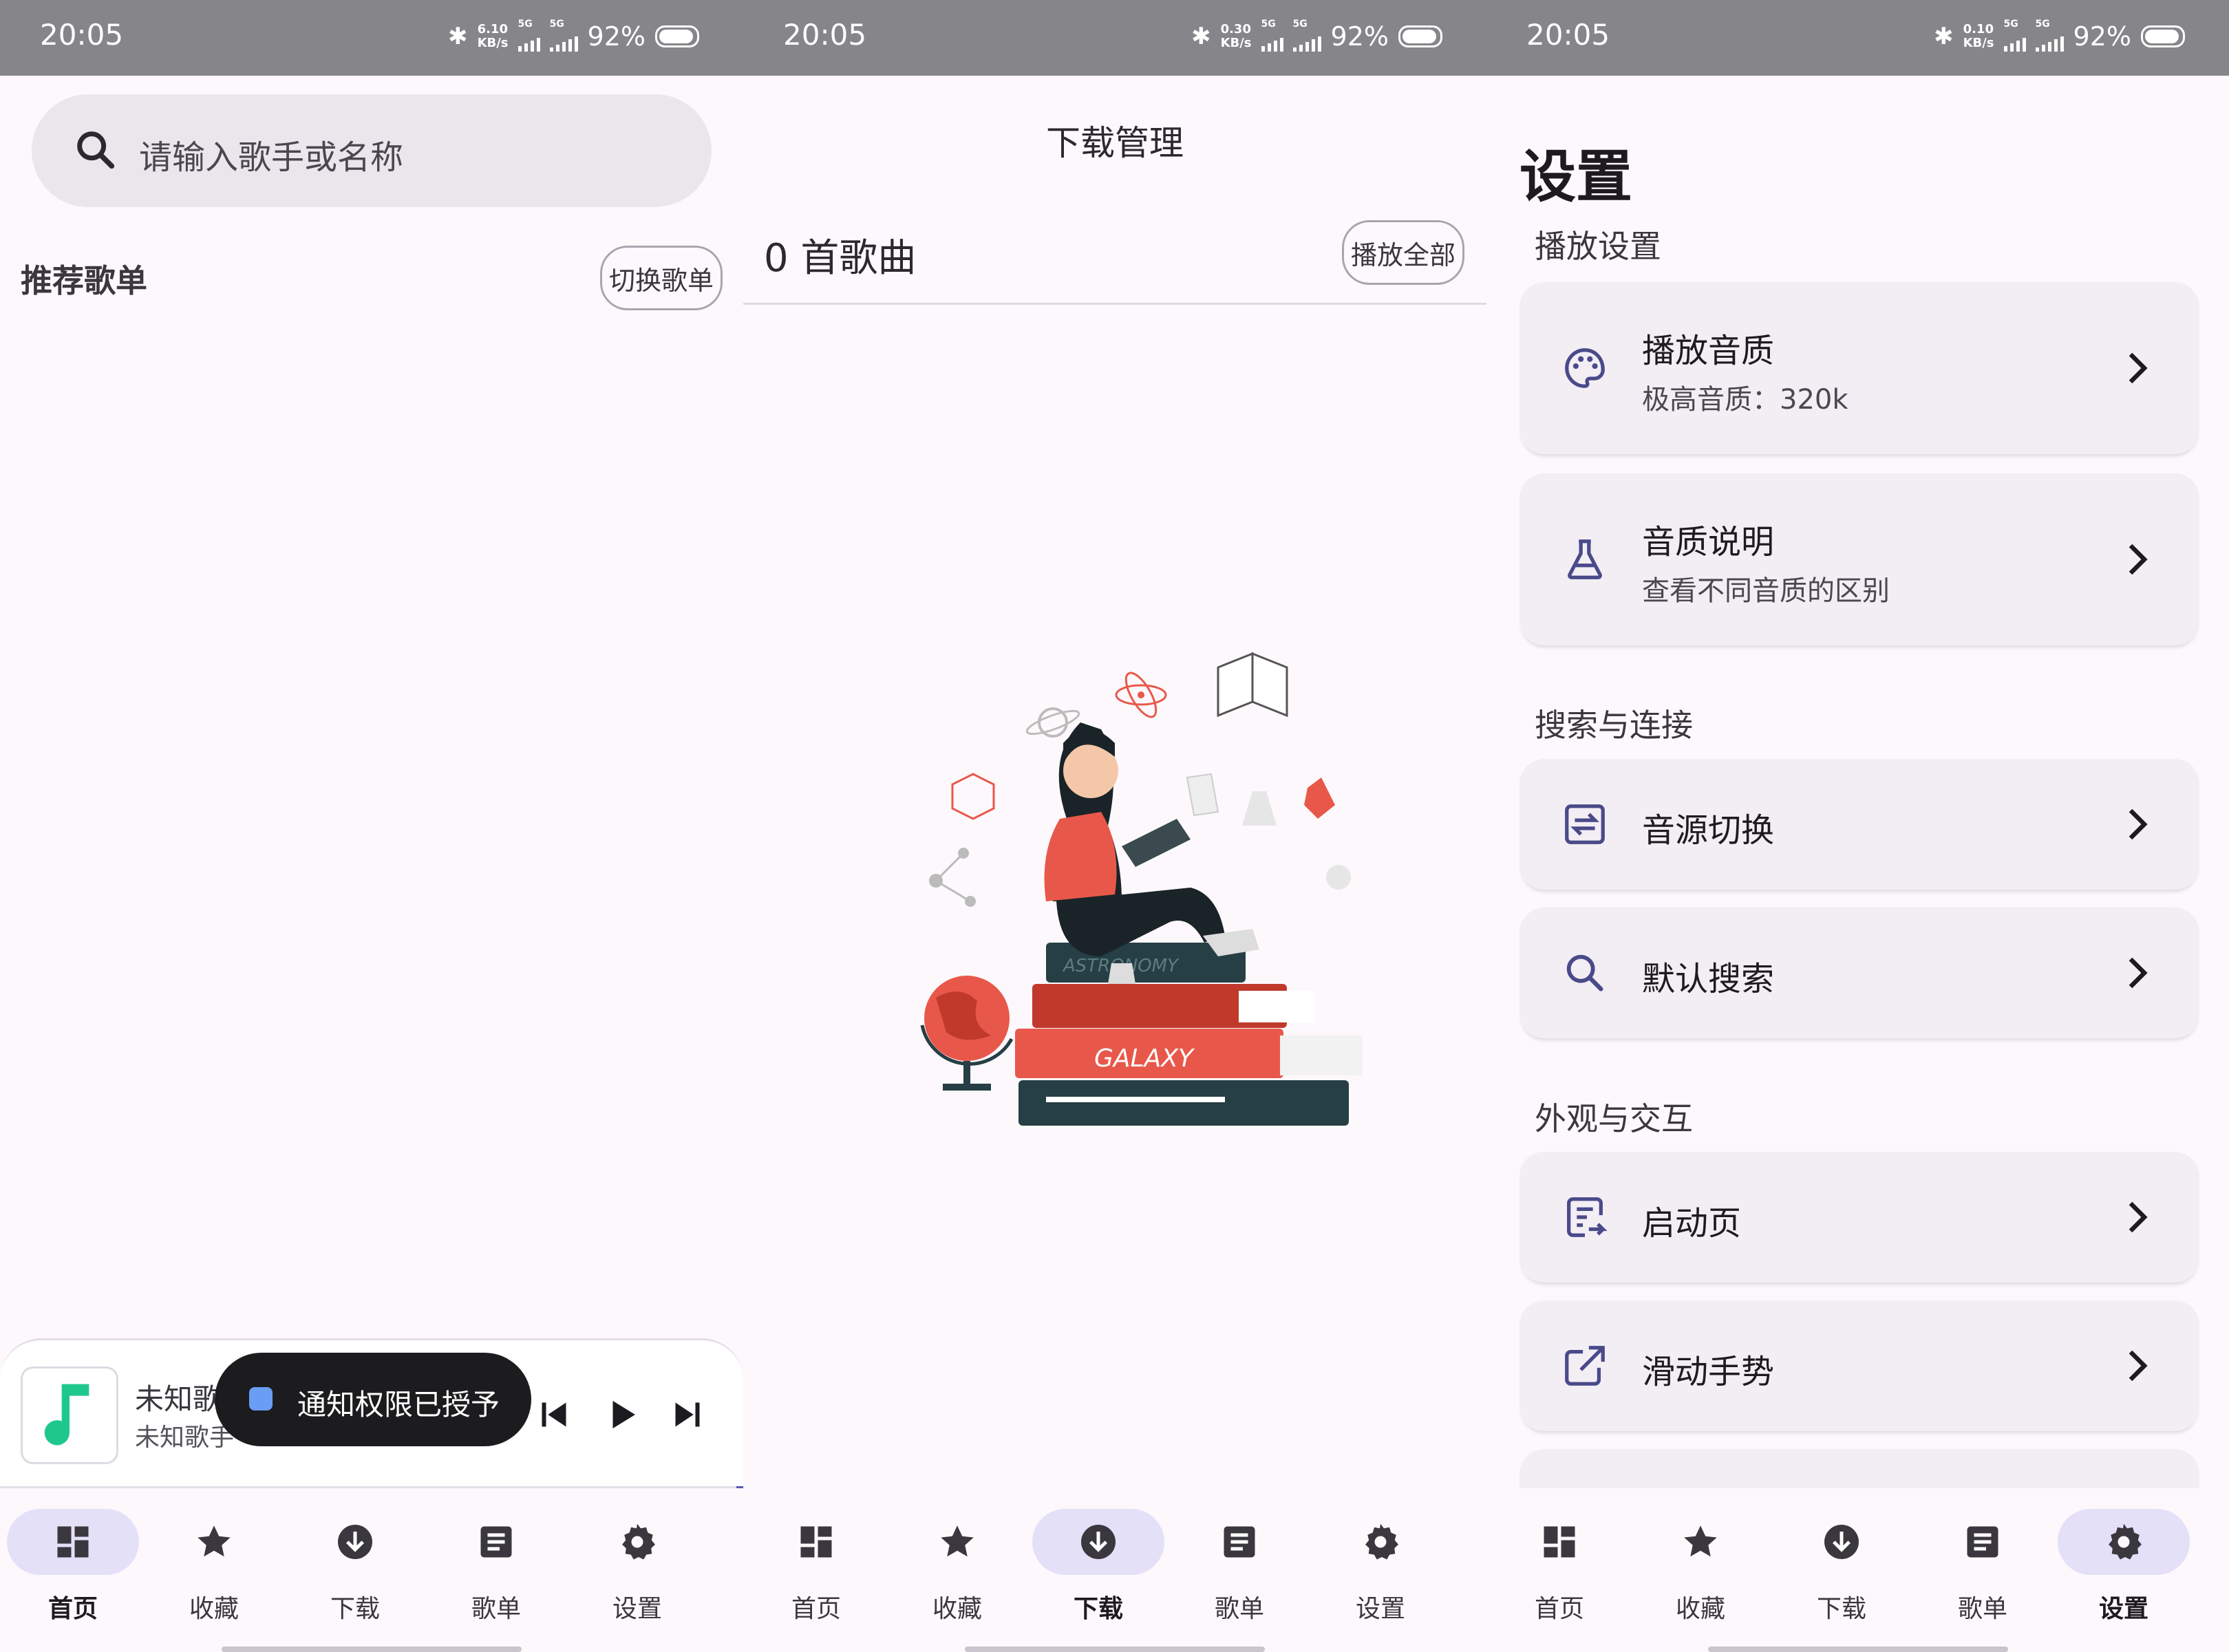 The width and height of the screenshot is (2229, 1652). Describe the element at coordinates (84, 280) in the screenshot. I see `recommend-title: 推荐歌单` at that location.